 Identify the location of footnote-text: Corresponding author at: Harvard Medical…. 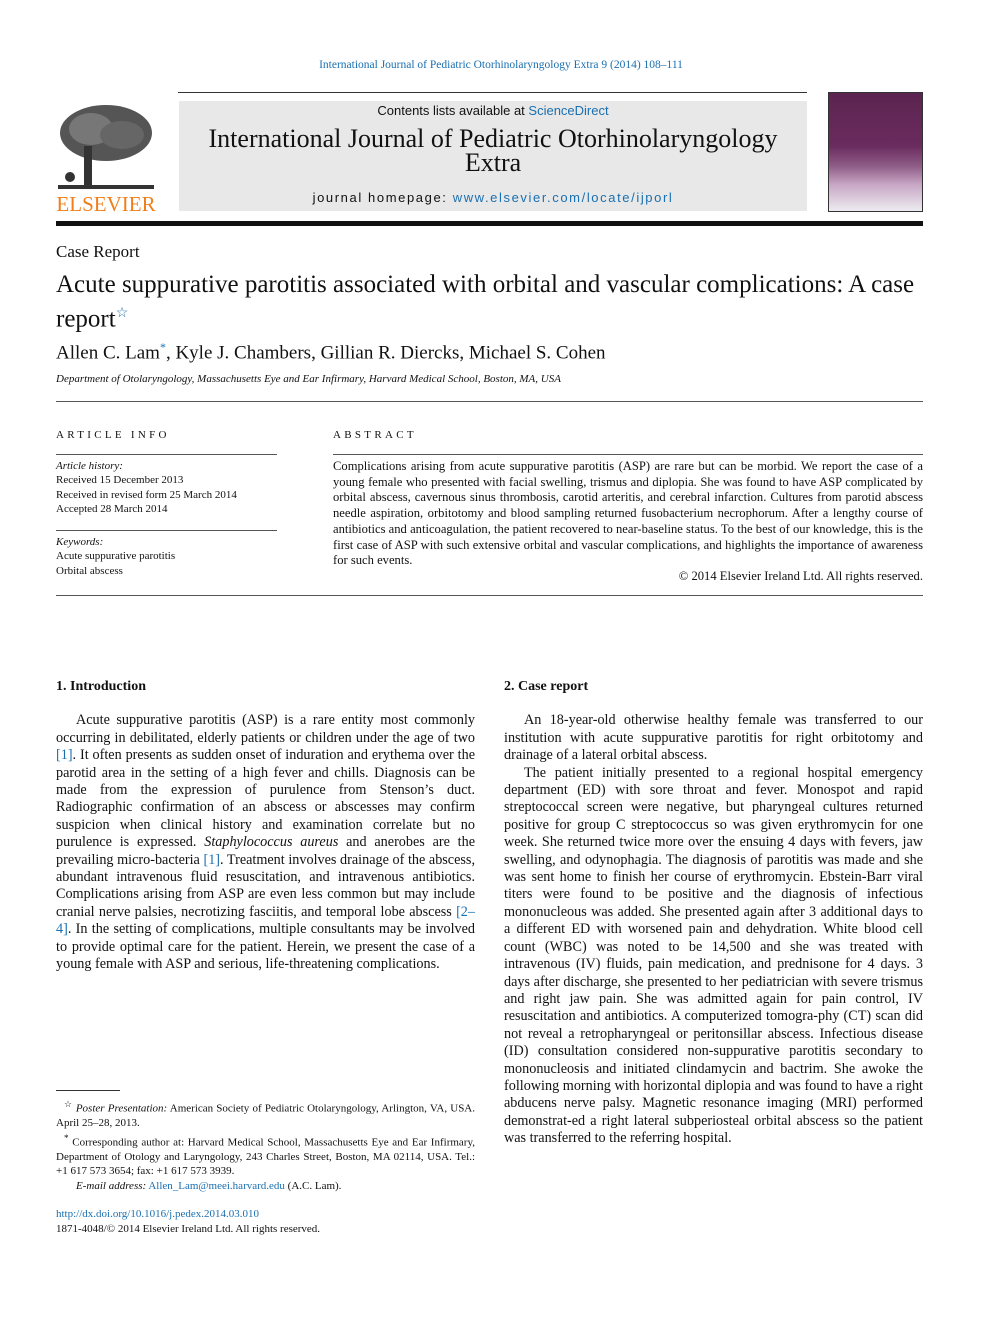
(265, 1157).